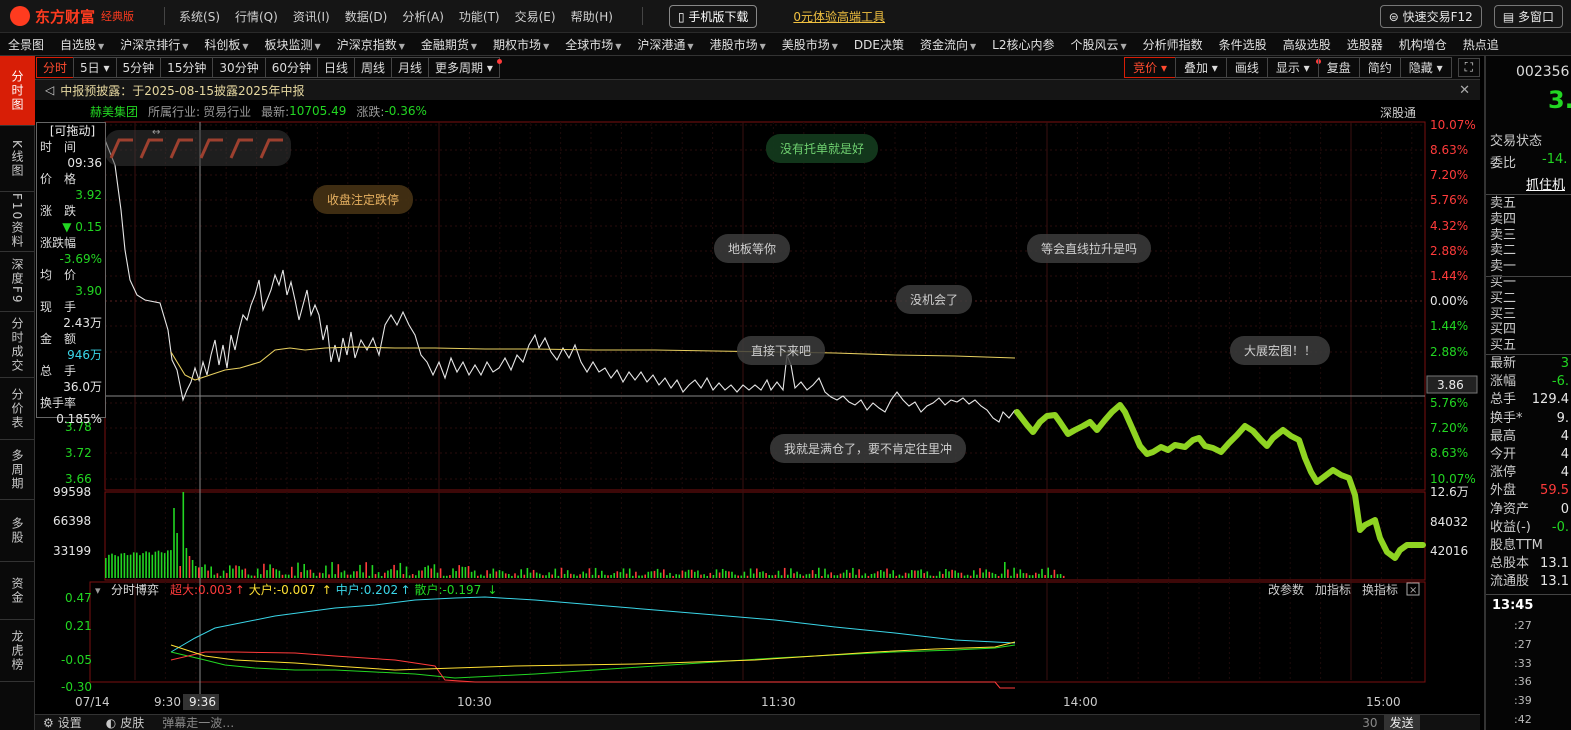 The height and width of the screenshot is (730, 1571). Describe the element at coordinates (95, 67) in the screenshot. I see `period-tab-1: 5日 ▾` at that location.